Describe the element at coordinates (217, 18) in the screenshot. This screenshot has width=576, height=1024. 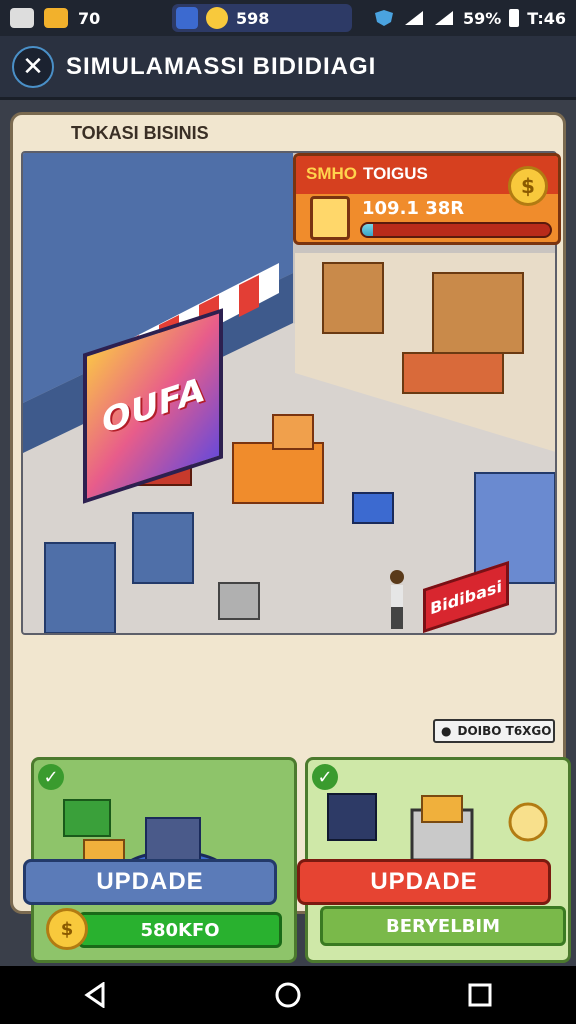
I see `coin-icon` at that location.